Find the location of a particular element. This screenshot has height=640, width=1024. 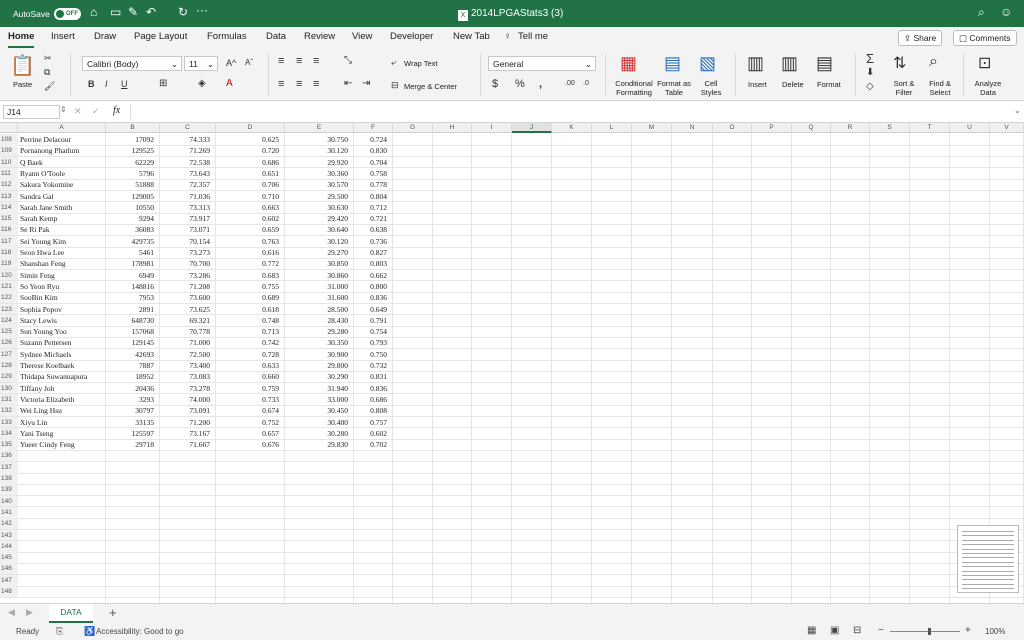

cell-player-name: Sandra Gal is located at coordinates (62, 196).